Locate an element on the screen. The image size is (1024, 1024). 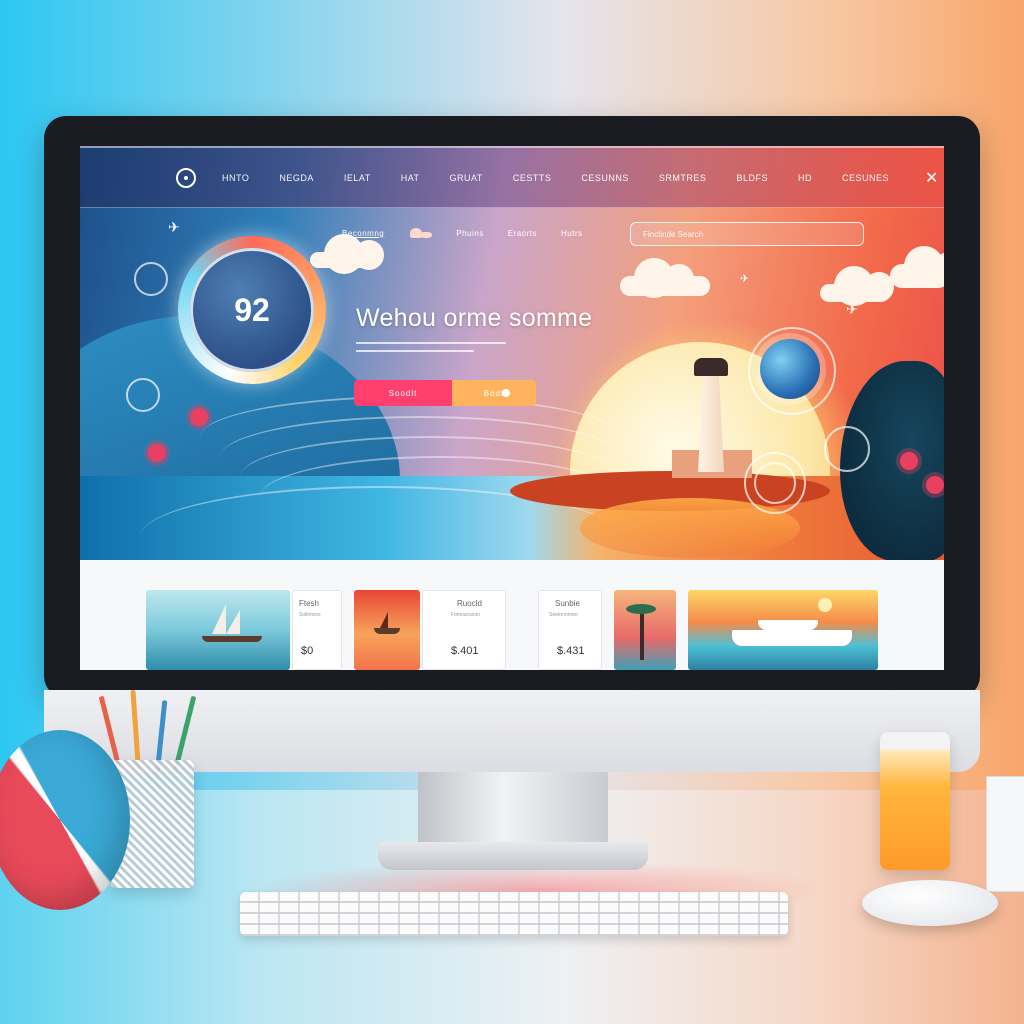
nav-item: Hd is located at coordinates (805, 178).